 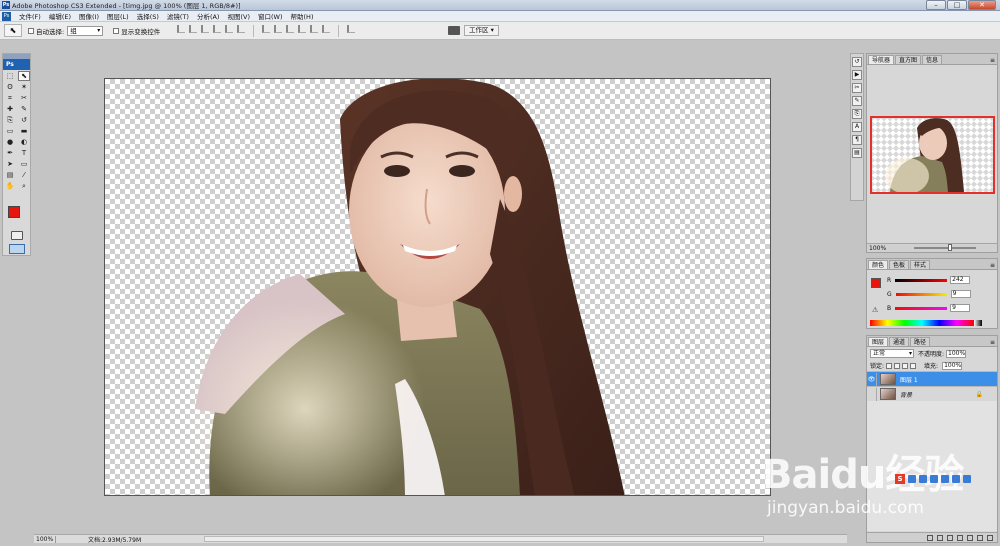 What do you see at coordinates (920, 264) in the screenshot?
I see `tab-styles: 样式` at bounding box center [920, 264].